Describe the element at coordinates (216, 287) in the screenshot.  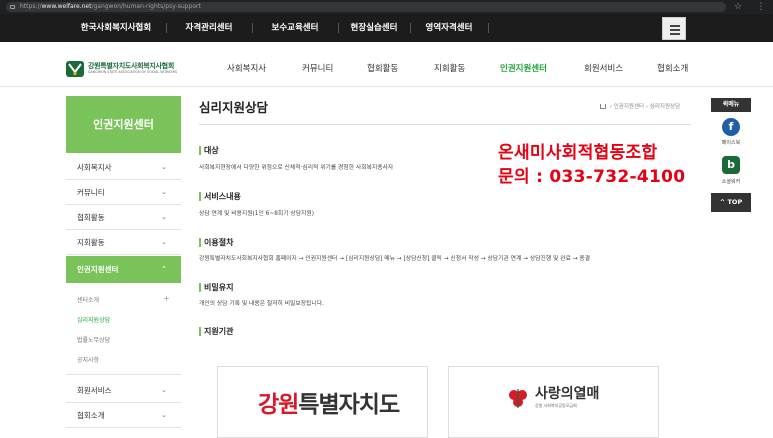
I see `section-title-confidentiality: 비밀유지` at that location.